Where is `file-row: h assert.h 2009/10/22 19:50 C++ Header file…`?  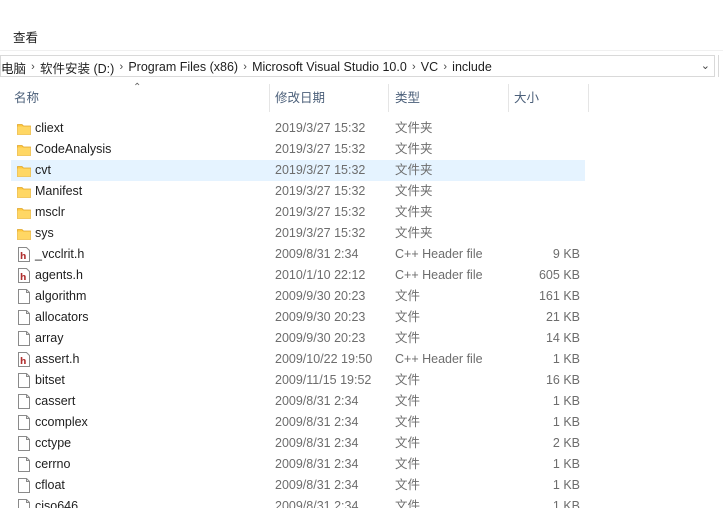
file-row: h assert.h 2009/10/22 19:50 C++ Header file… is located at coordinates (298, 359).